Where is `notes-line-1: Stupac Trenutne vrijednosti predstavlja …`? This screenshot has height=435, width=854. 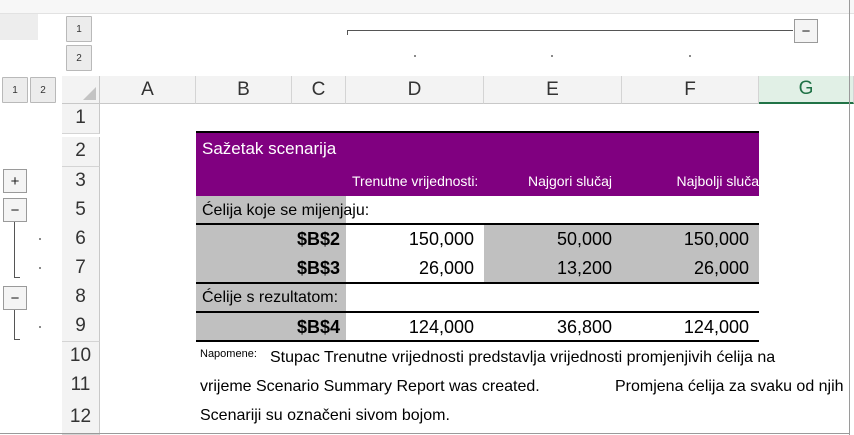
notes-line-1: Stupac Trenutne vrijednosti predstavlja … is located at coordinates (550, 357).